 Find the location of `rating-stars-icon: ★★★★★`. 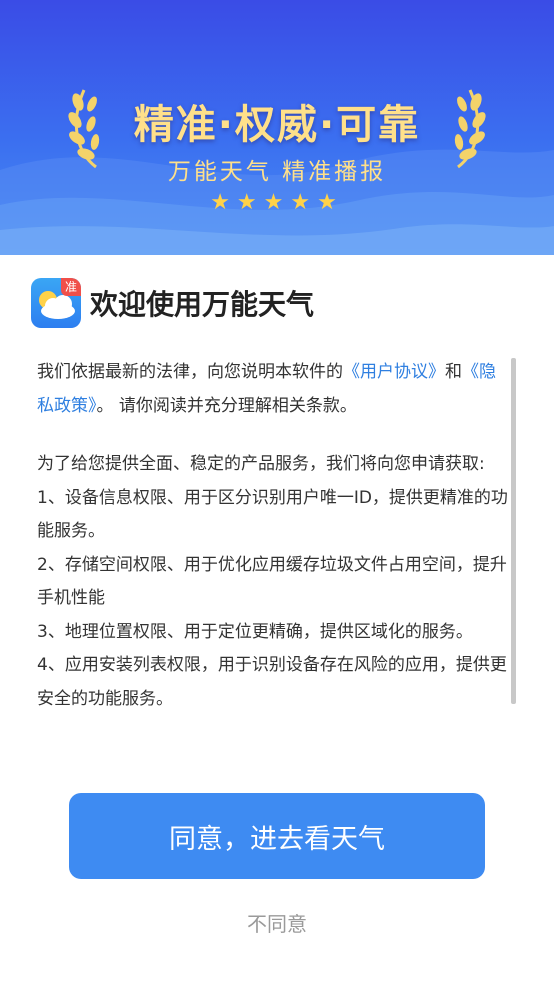

rating-stars-icon: ★★★★★ is located at coordinates (277, 202).